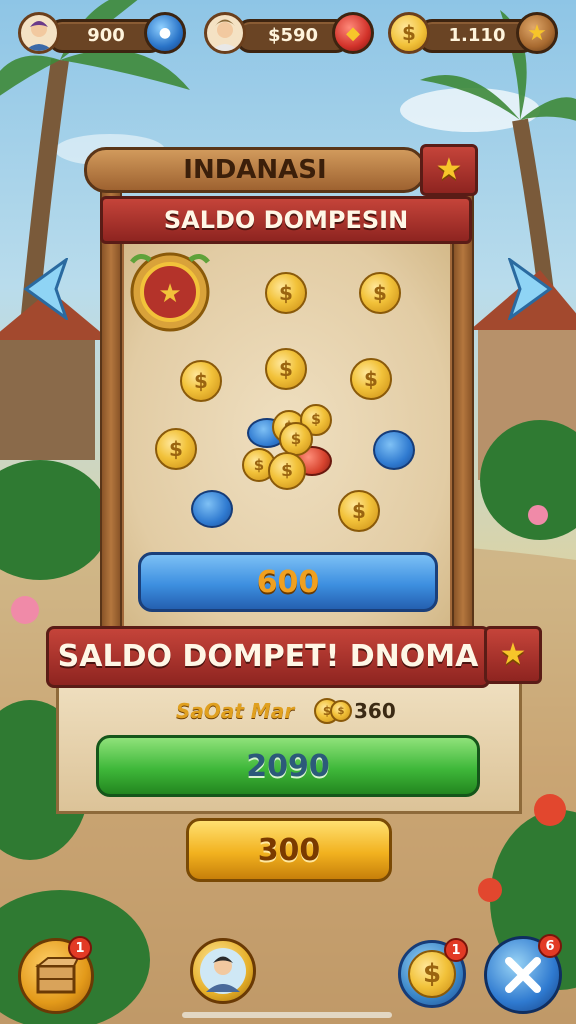 Image resolution: width=576 pixels, height=1024 pixels. Describe the element at coordinates (463, 420) in the screenshot. I see `right-post` at that location.